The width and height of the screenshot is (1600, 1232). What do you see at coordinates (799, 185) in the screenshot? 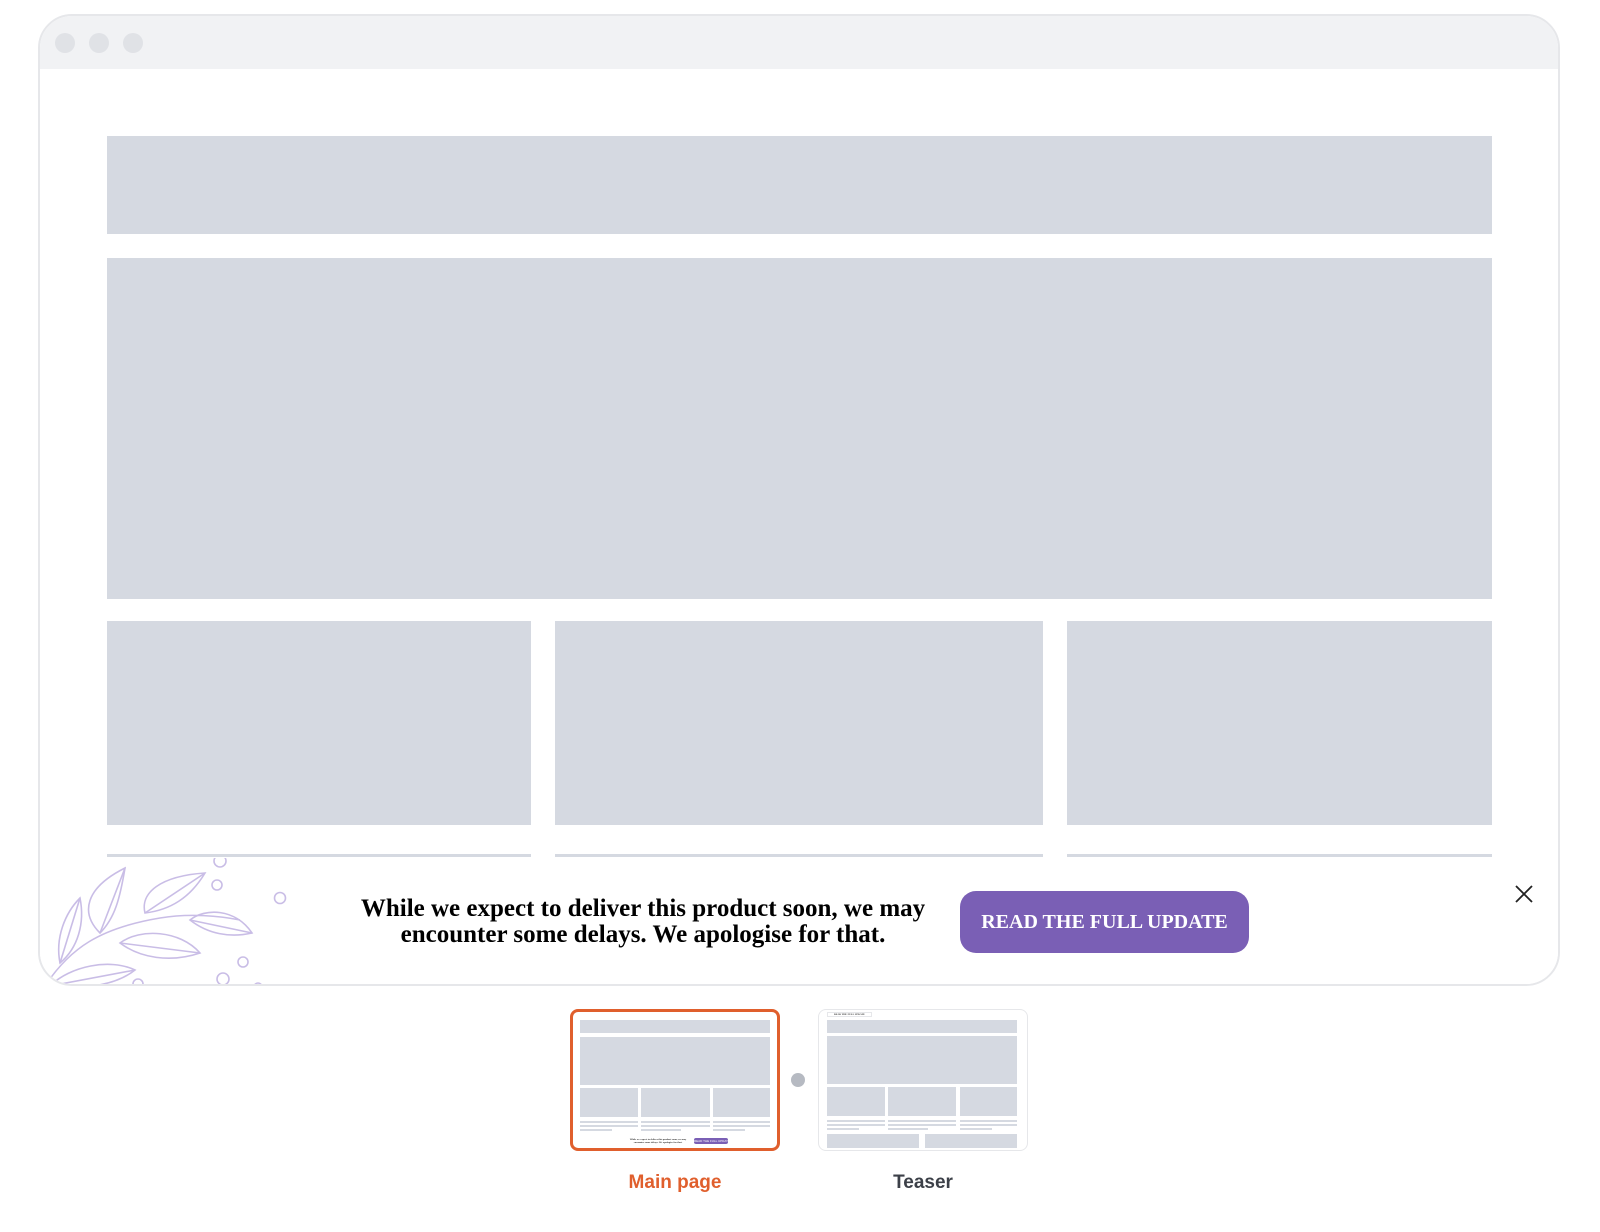
I see `placeholder-header` at bounding box center [799, 185].